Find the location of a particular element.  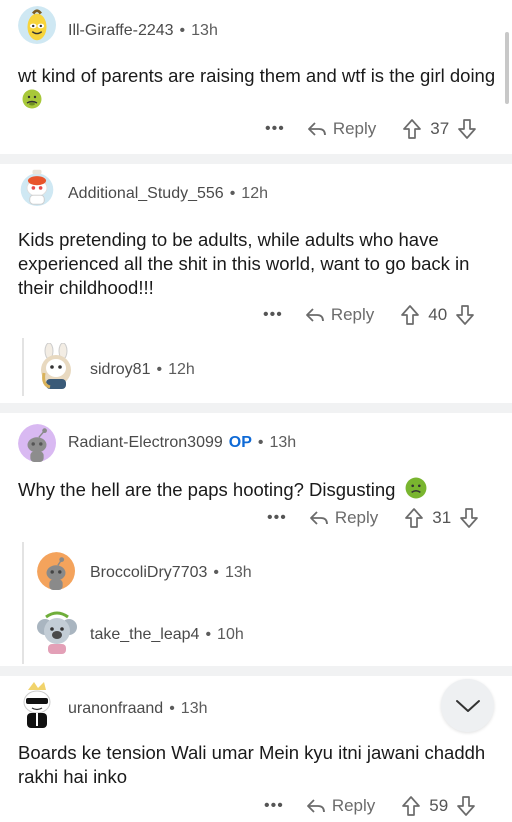

username-link: Ill-Giraffe-2243 is located at coordinates (121, 30).